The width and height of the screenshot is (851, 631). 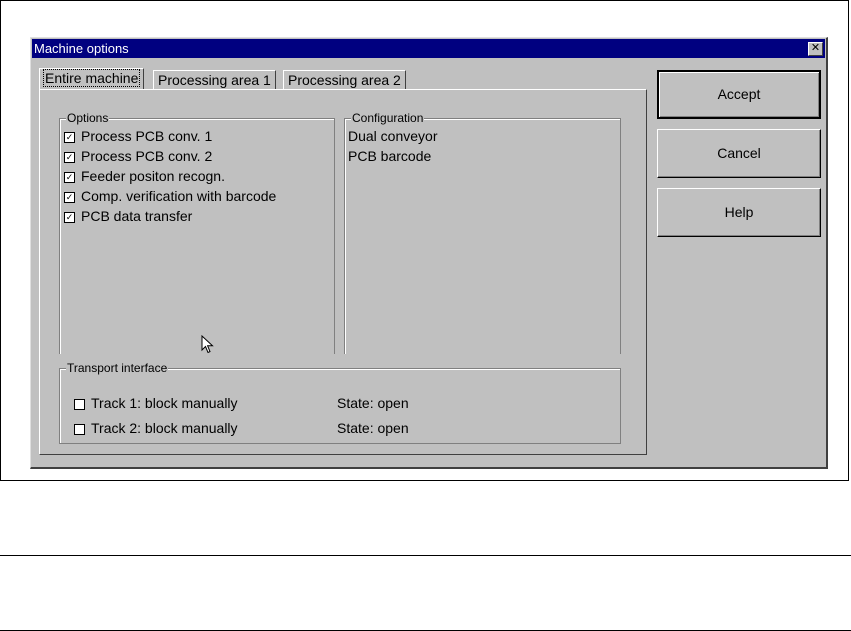 What do you see at coordinates (428, 48) in the screenshot?
I see `title-bar: Machine options ✕` at bounding box center [428, 48].